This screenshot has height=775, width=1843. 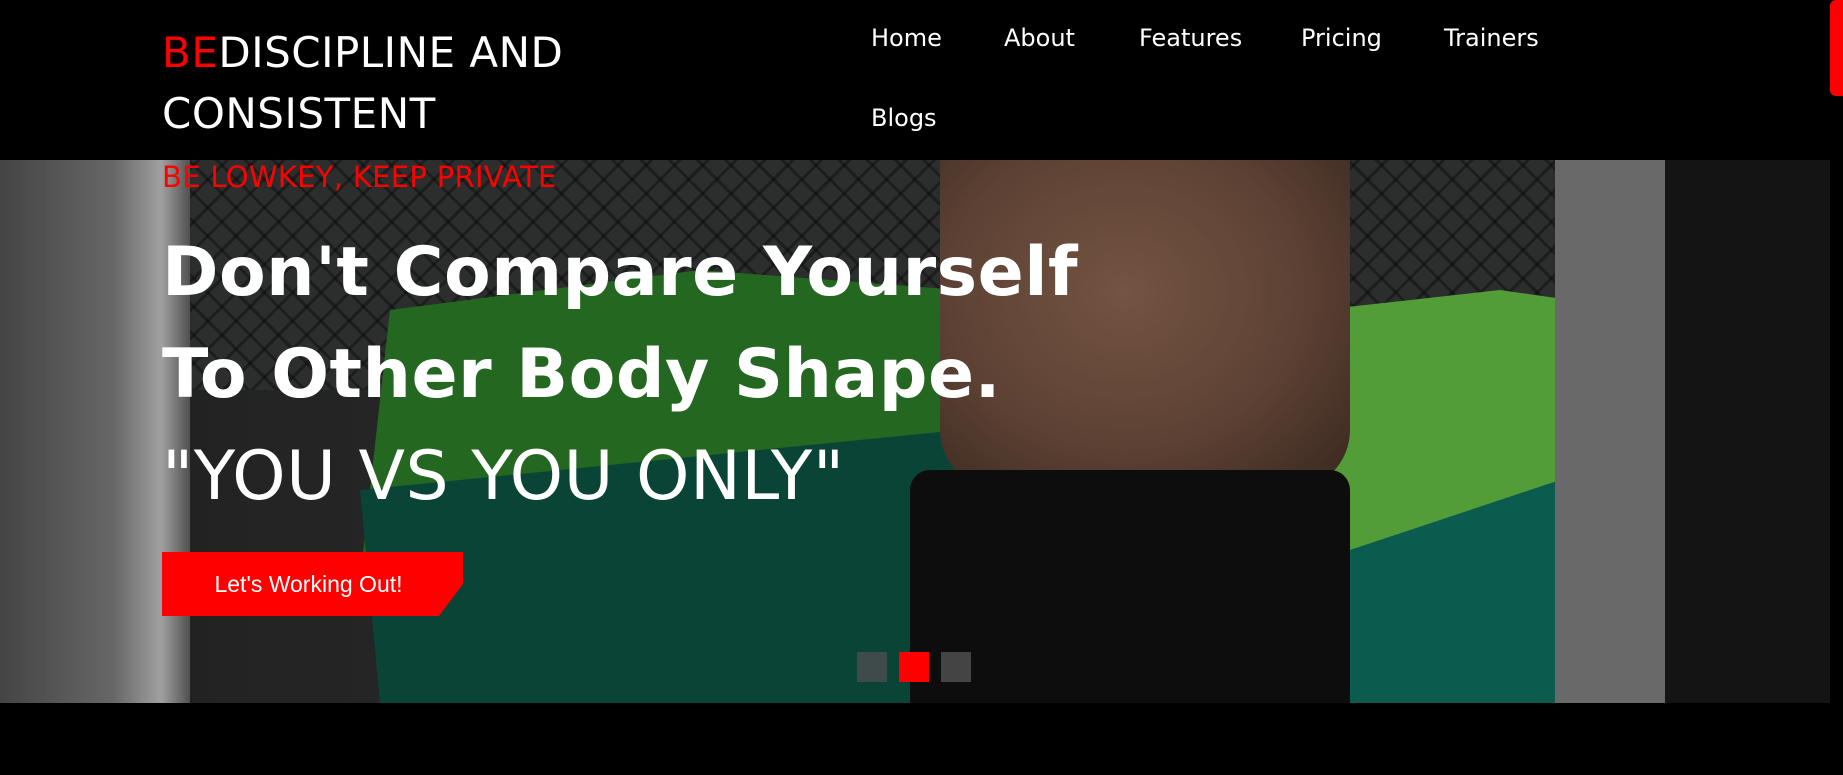 I want to click on cta-button: Let's Working Out!, so click(x=312, y=584).